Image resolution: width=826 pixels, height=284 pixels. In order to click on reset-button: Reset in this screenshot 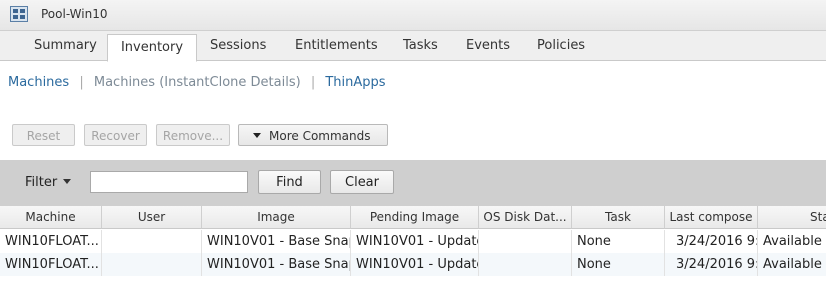, I will do `click(43, 135)`.